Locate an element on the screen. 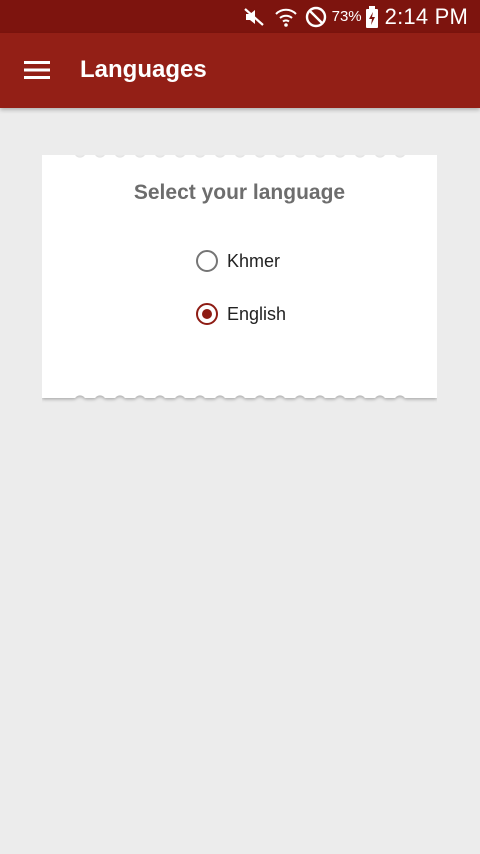 The width and height of the screenshot is (480, 854). radio-button-english is located at coordinates (207, 314).